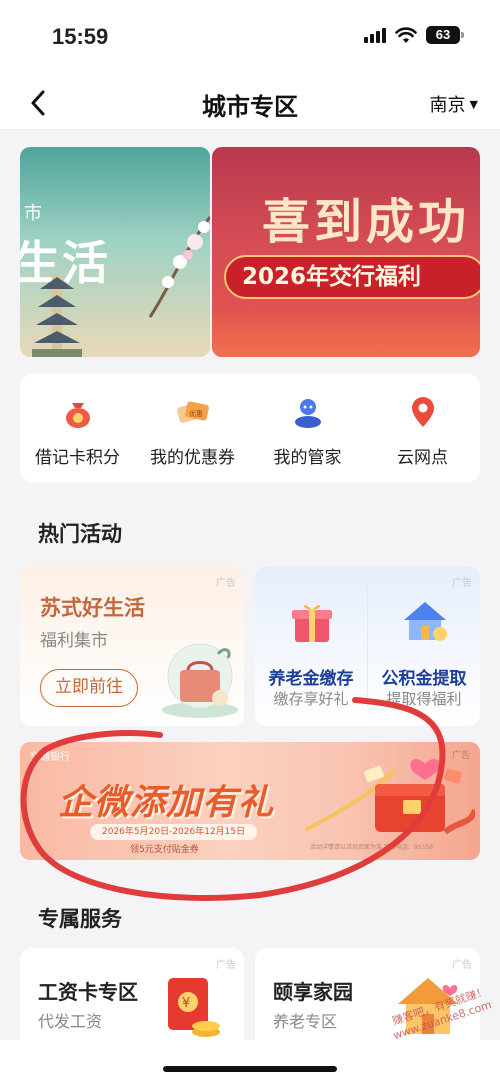 This screenshot has height=1084, width=500. I want to click on quick-item-label: 云网点, so click(422, 458).